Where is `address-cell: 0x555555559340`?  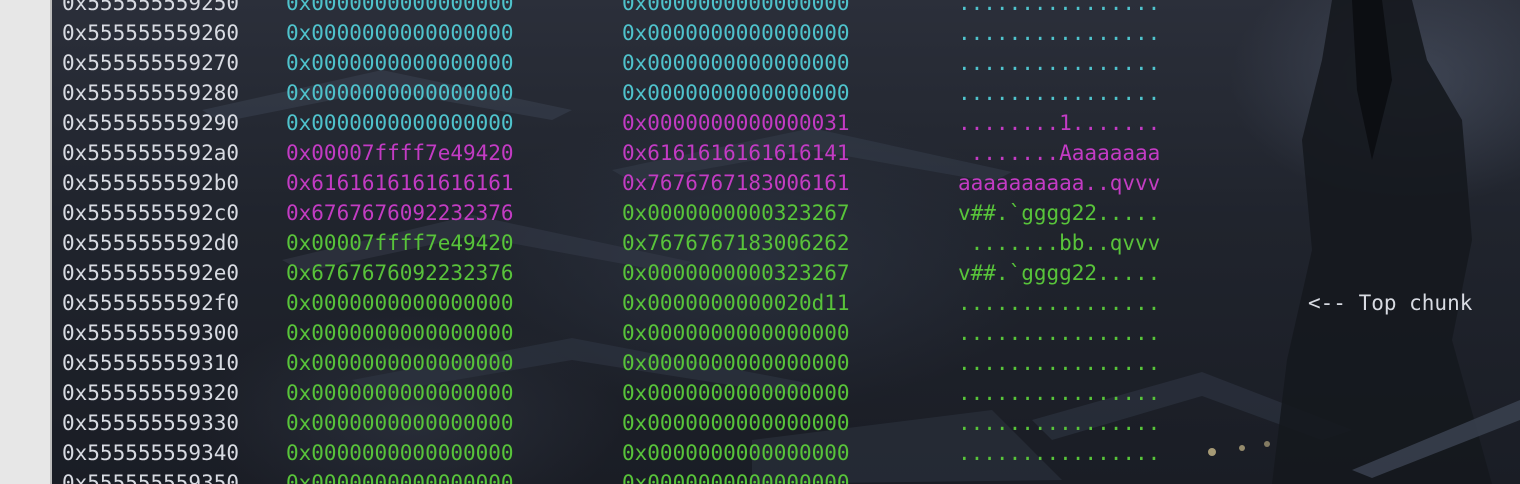 address-cell: 0x555555559340 is located at coordinates (151, 453).